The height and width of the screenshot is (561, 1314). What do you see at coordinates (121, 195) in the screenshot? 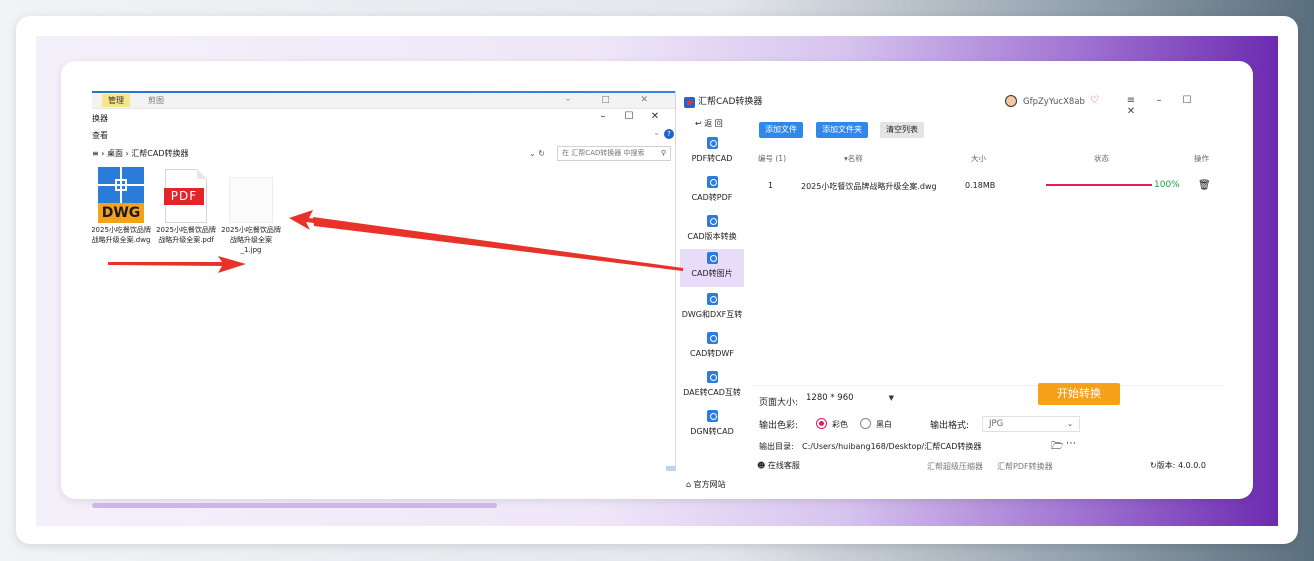
I see `dwg-file-icon: DWG` at bounding box center [121, 195].